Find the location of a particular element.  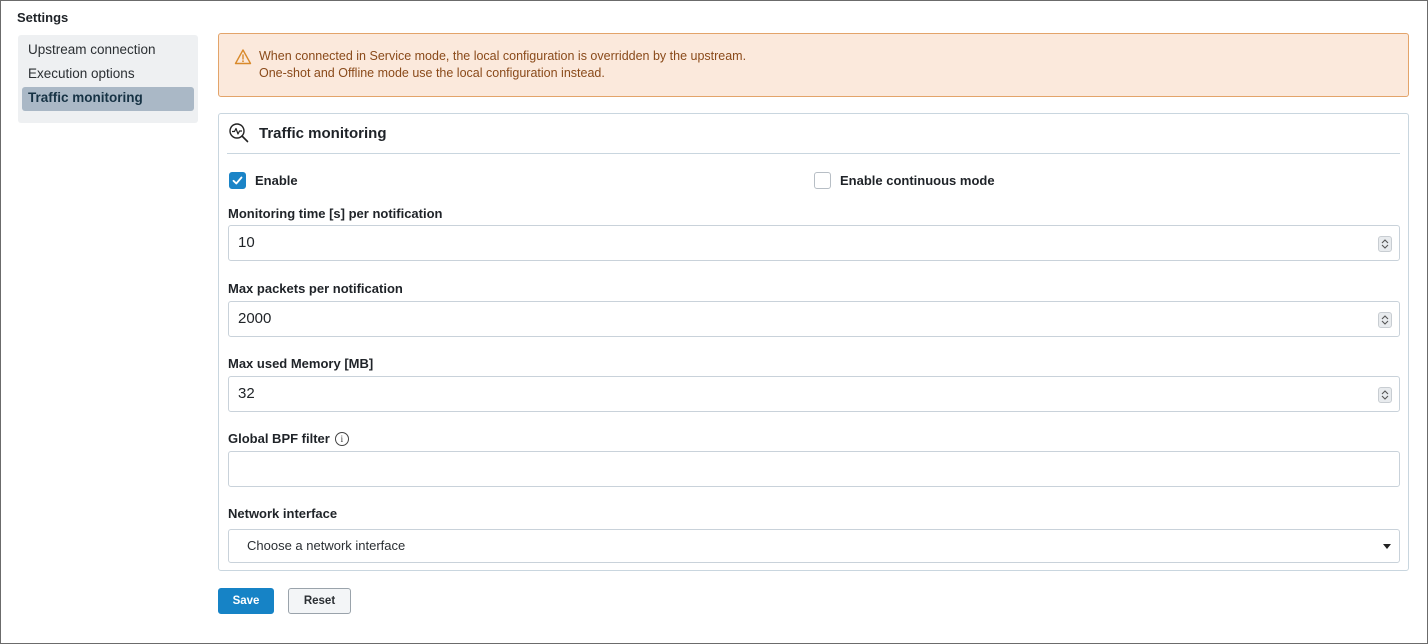

save-button: Save is located at coordinates (246, 601).